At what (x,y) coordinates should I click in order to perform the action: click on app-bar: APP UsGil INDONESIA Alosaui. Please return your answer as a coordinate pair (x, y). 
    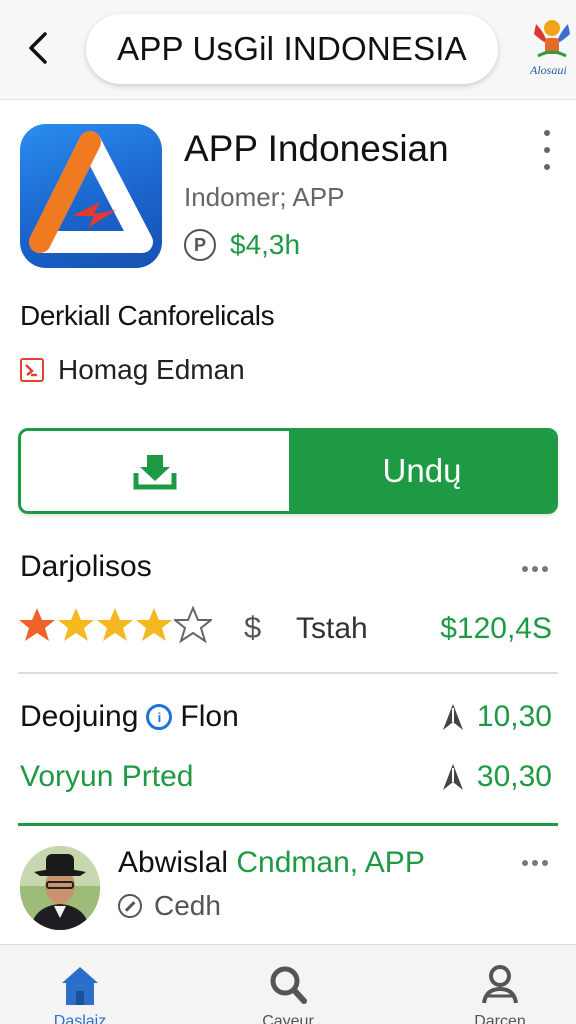
    Looking at the image, I should click on (288, 50).